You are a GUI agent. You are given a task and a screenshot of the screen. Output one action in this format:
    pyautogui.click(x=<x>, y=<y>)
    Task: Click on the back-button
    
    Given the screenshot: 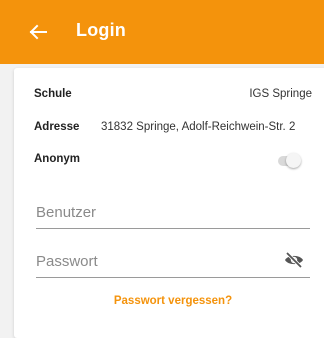 What is the action you would take?
    pyautogui.click(x=38, y=32)
    